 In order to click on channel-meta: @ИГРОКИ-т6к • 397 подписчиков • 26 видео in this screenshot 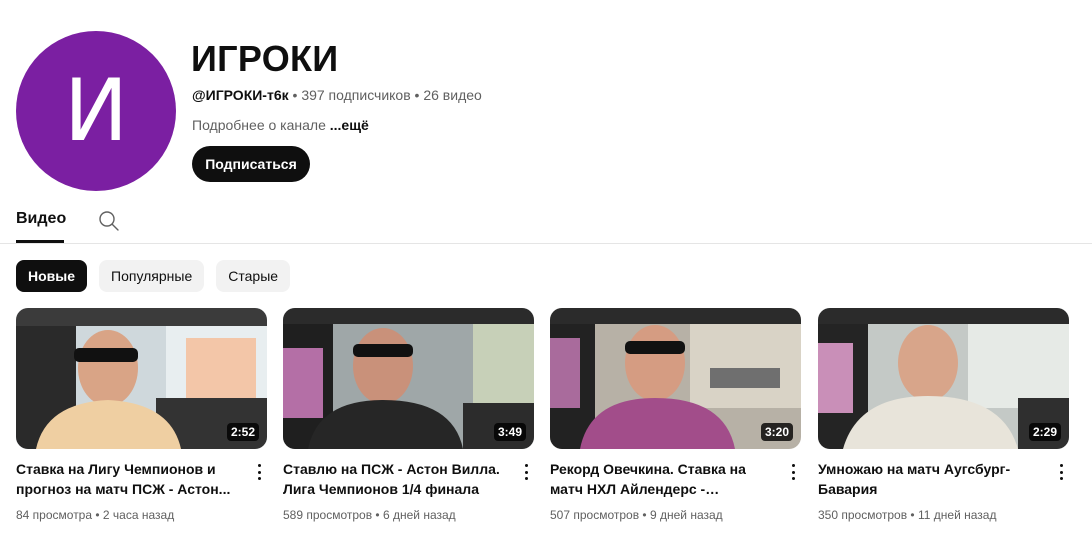, I will do `click(337, 95)`.